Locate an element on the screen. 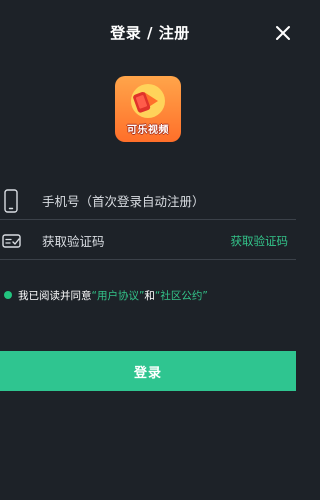  code-divider is located at coordinates (148, 259).